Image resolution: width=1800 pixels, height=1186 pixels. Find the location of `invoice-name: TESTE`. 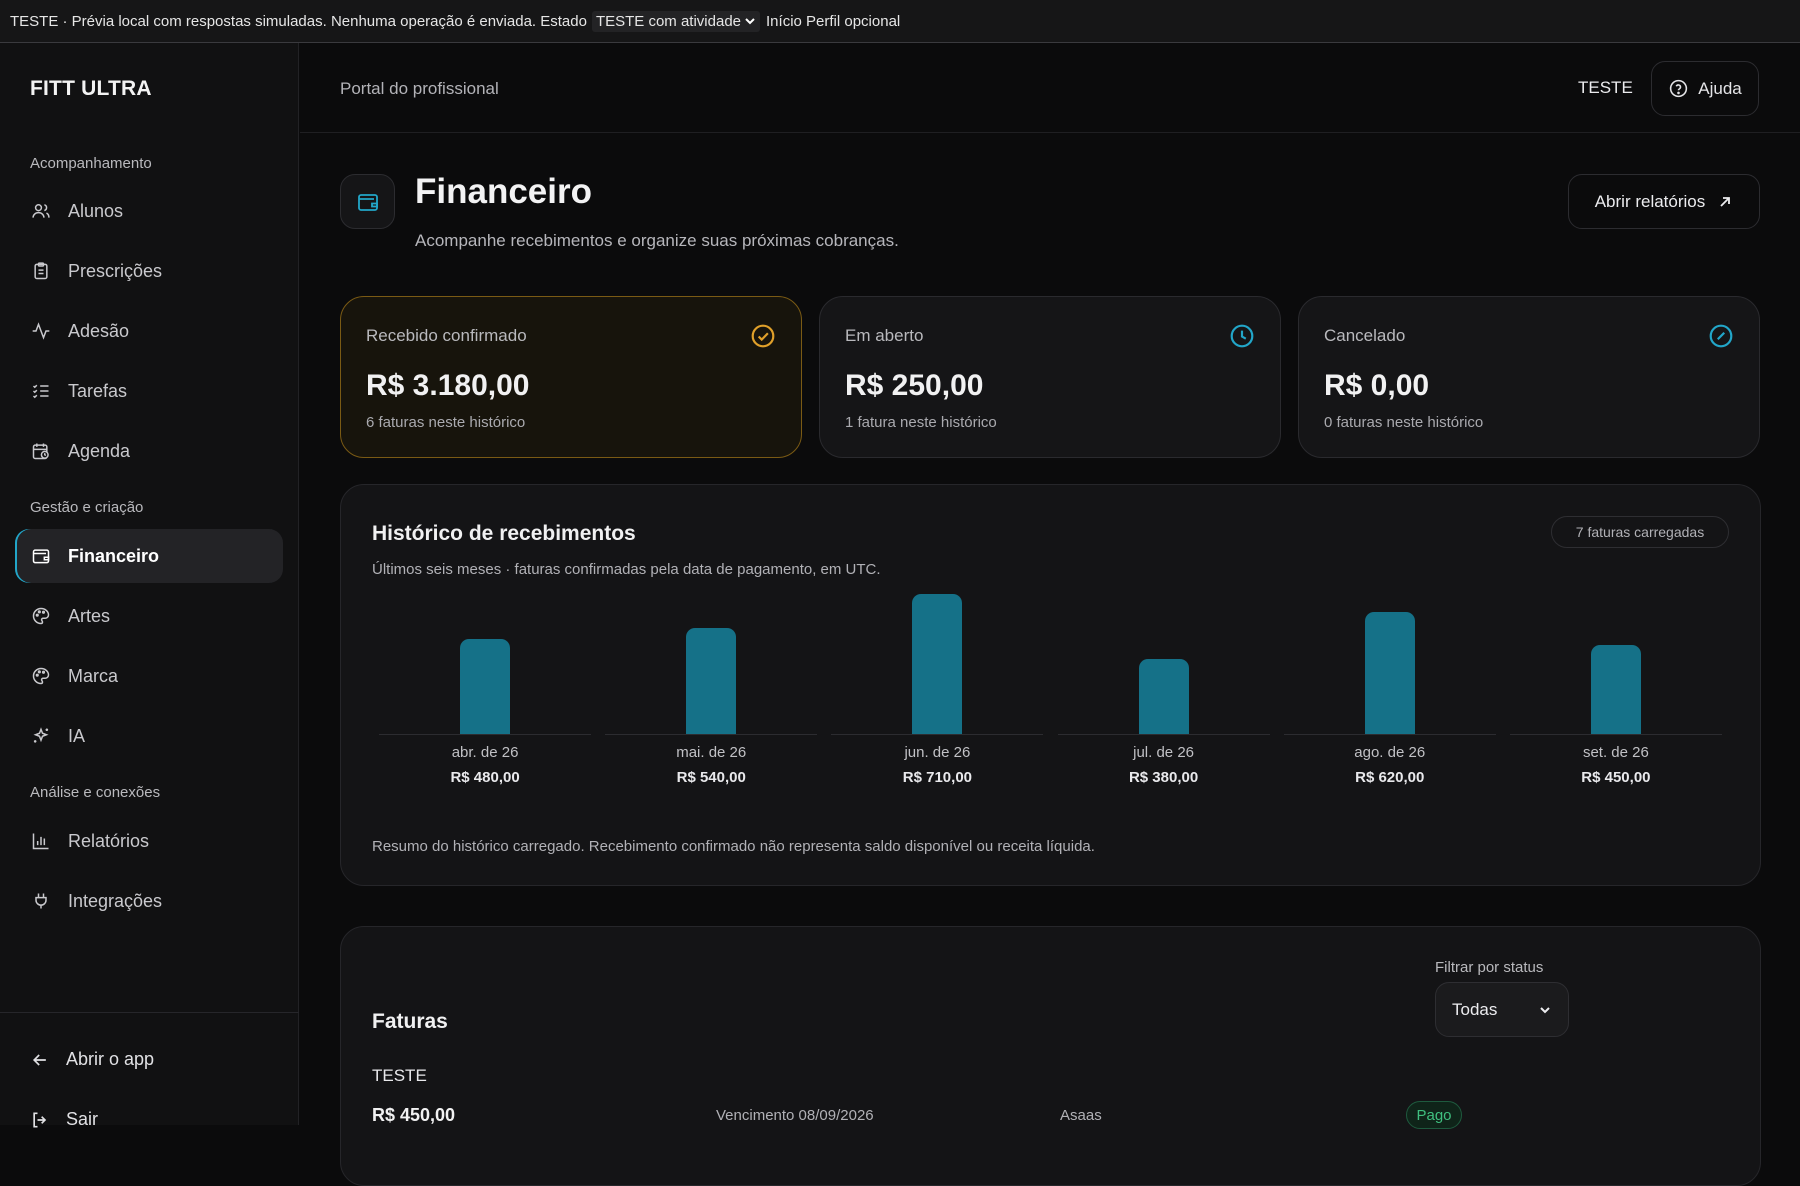

invoice-name: TESTE is located at coordinates (399, 1075).